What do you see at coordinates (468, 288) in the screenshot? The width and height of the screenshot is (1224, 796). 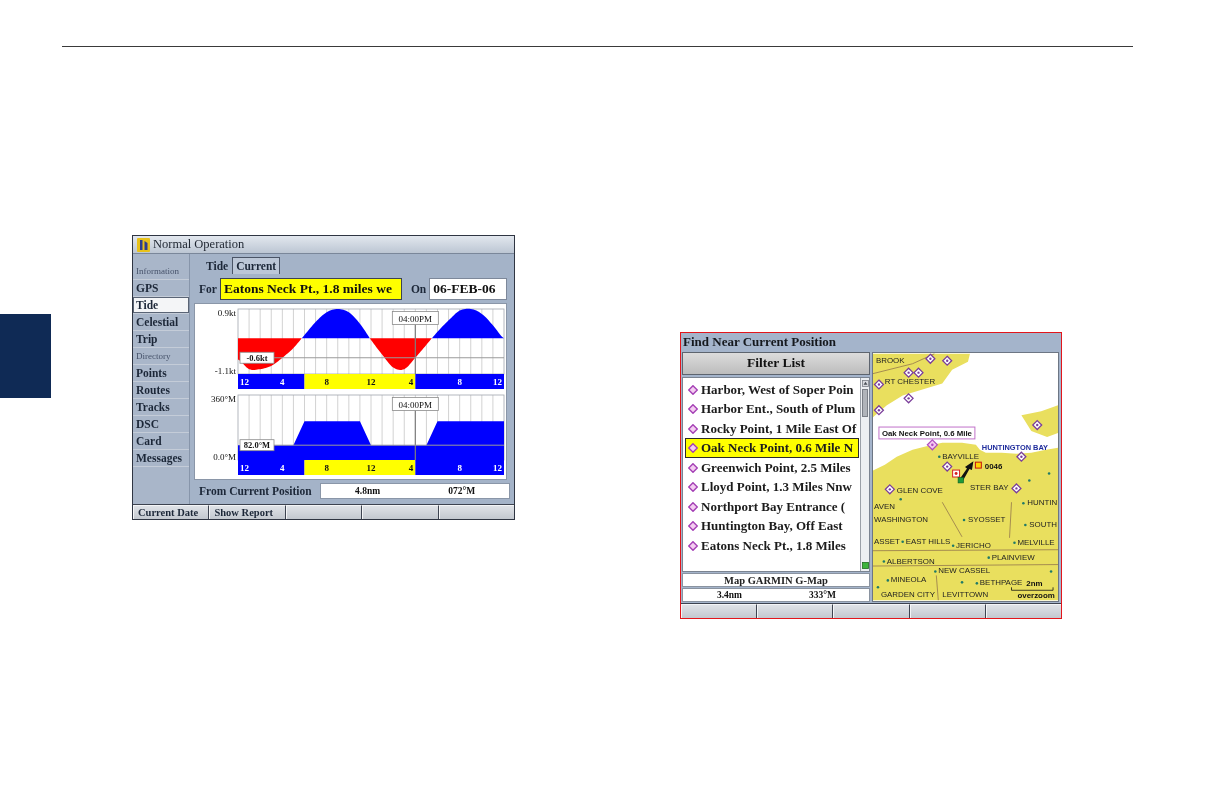 I see `date-field: 06-FEB-06` at bounding box center [468, 288].